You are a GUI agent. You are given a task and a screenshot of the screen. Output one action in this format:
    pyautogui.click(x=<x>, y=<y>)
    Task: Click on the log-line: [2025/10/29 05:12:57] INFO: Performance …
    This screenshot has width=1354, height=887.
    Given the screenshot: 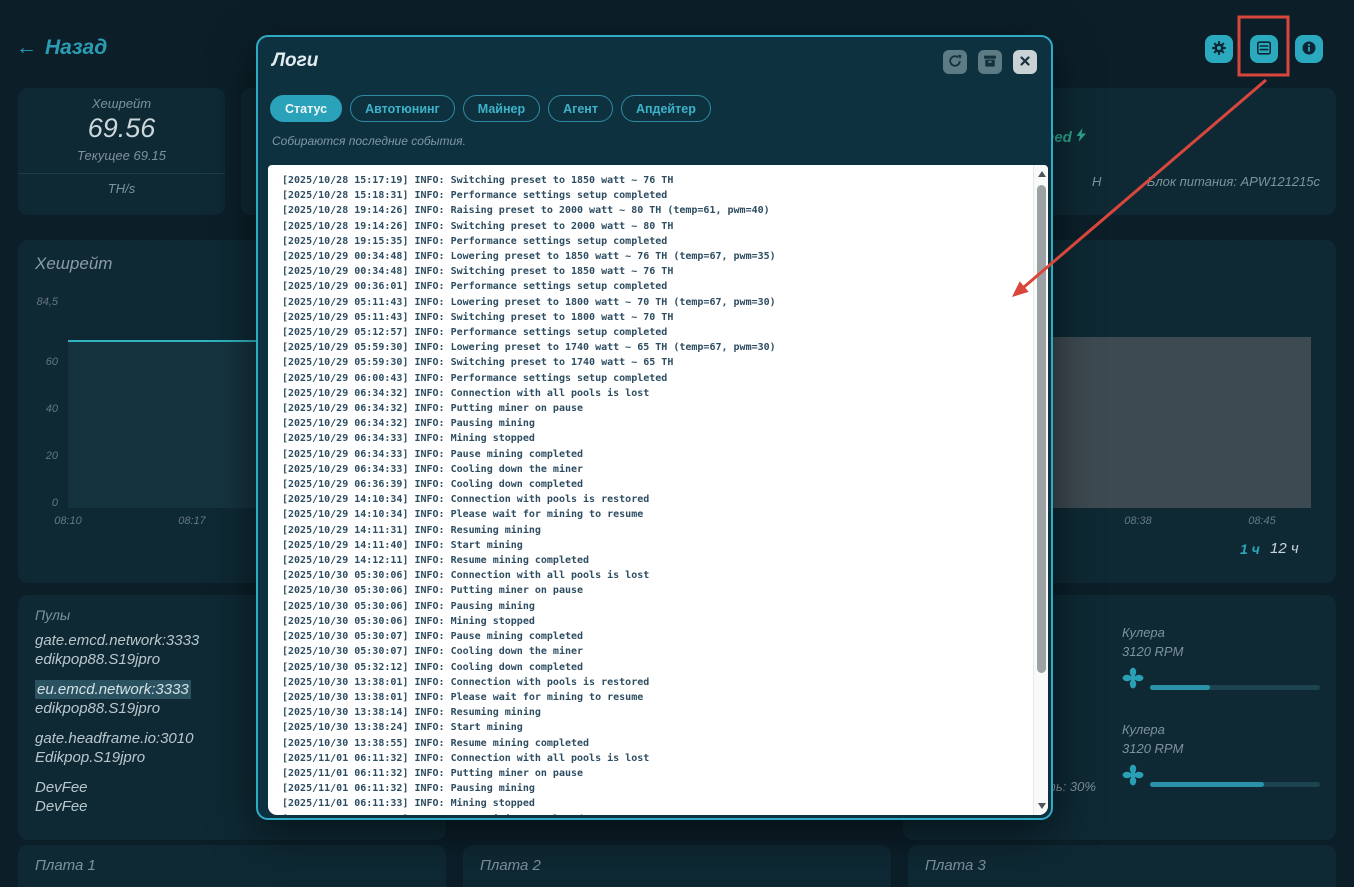 What is the action you would take?
    pyautogui.click(x=475, y=333)
    